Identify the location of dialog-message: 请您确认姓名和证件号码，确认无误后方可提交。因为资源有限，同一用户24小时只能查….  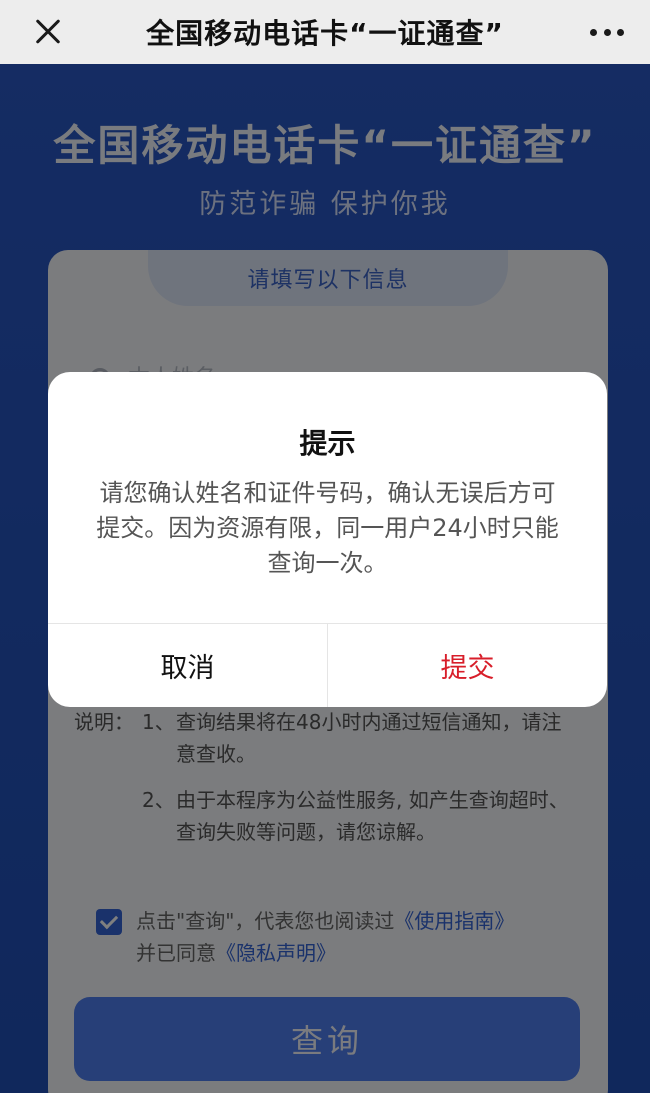
(327, 528).